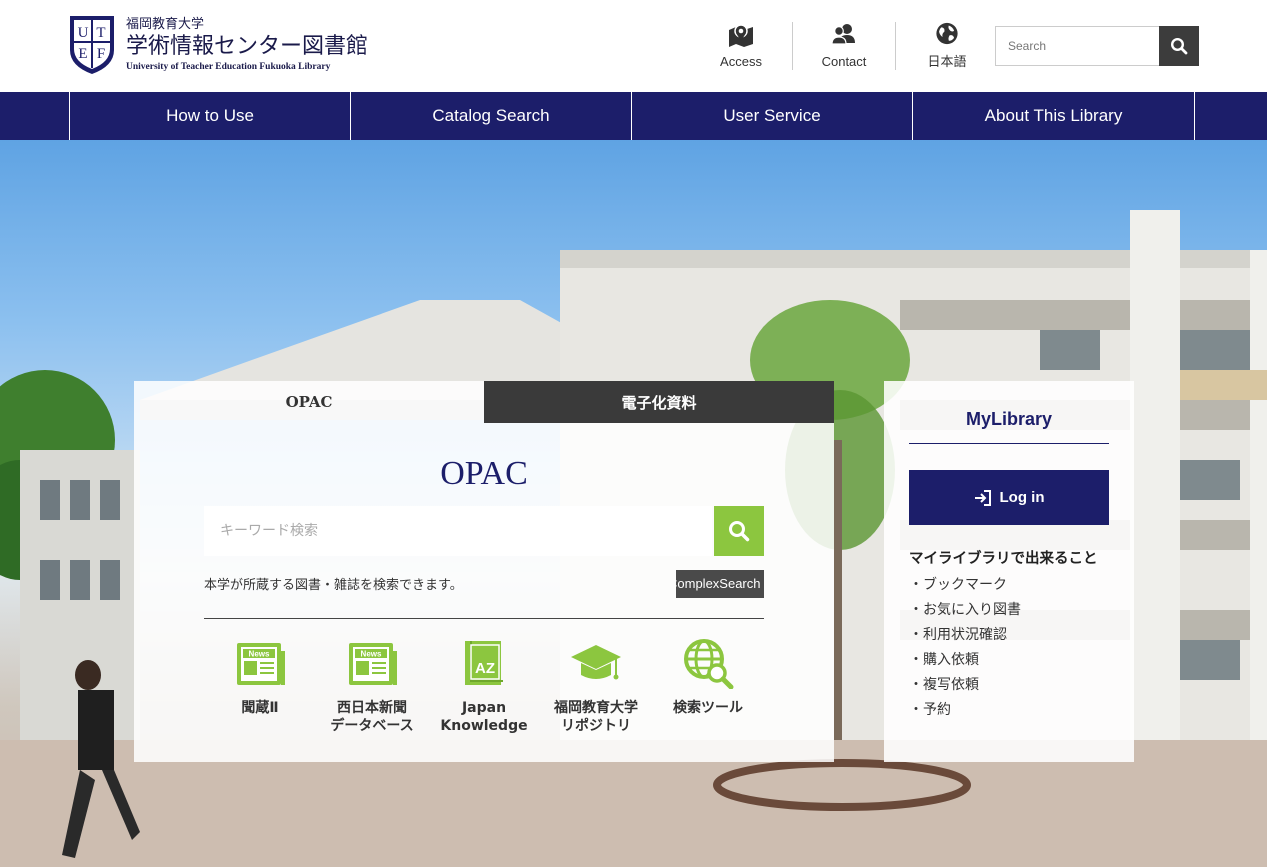 Image resolution: width=1267 pixels, height=867 pixels. I want to click on contact-label: Contact, so click(844, 61).